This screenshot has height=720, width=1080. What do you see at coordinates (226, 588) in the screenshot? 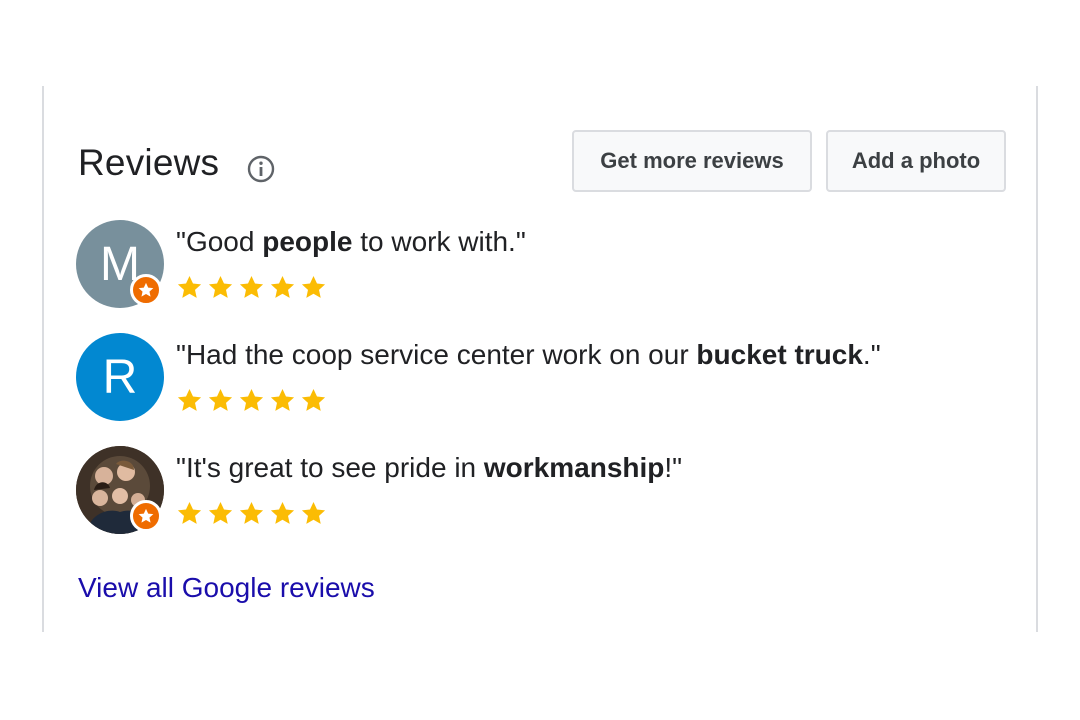
I see `view-all-reviews-link: View all Google reviews` at bounding box center [226, 588].